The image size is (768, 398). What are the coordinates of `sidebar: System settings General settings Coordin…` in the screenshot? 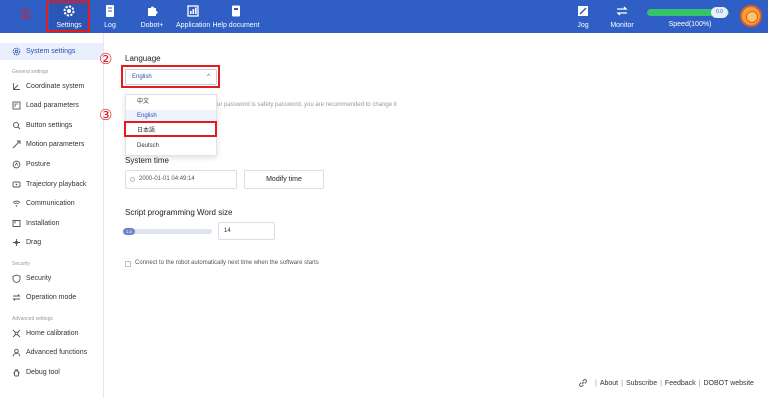 It's located at (52, 215).